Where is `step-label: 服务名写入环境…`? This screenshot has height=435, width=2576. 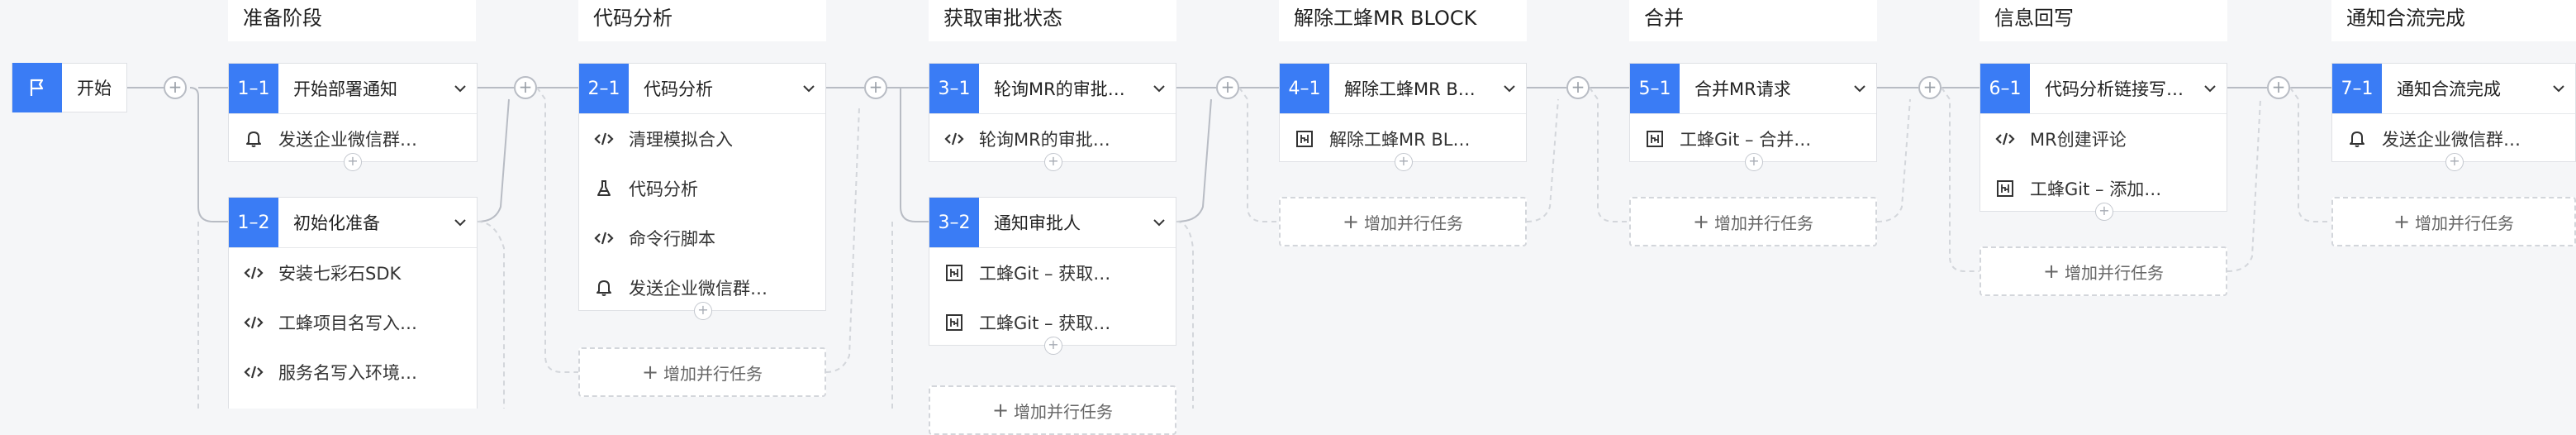 step-label: 服务名写入环境… is located at coordinates (347, 373).